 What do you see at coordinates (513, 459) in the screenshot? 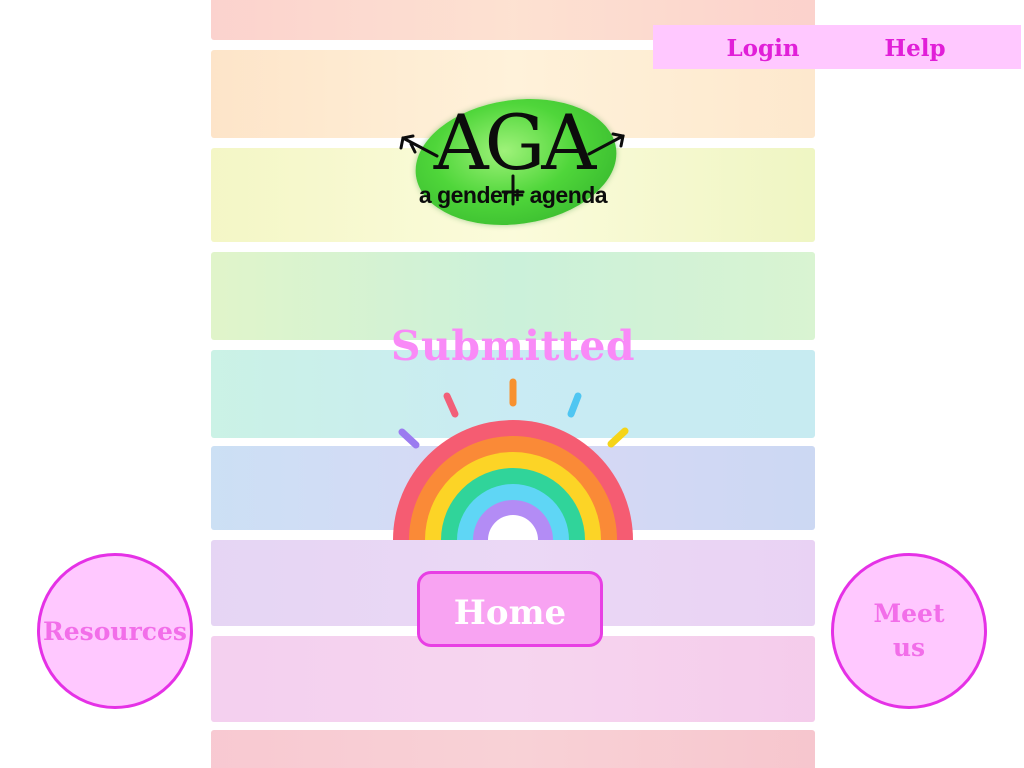
I see `rainbow-illustration` at bounding box center [513, 459].